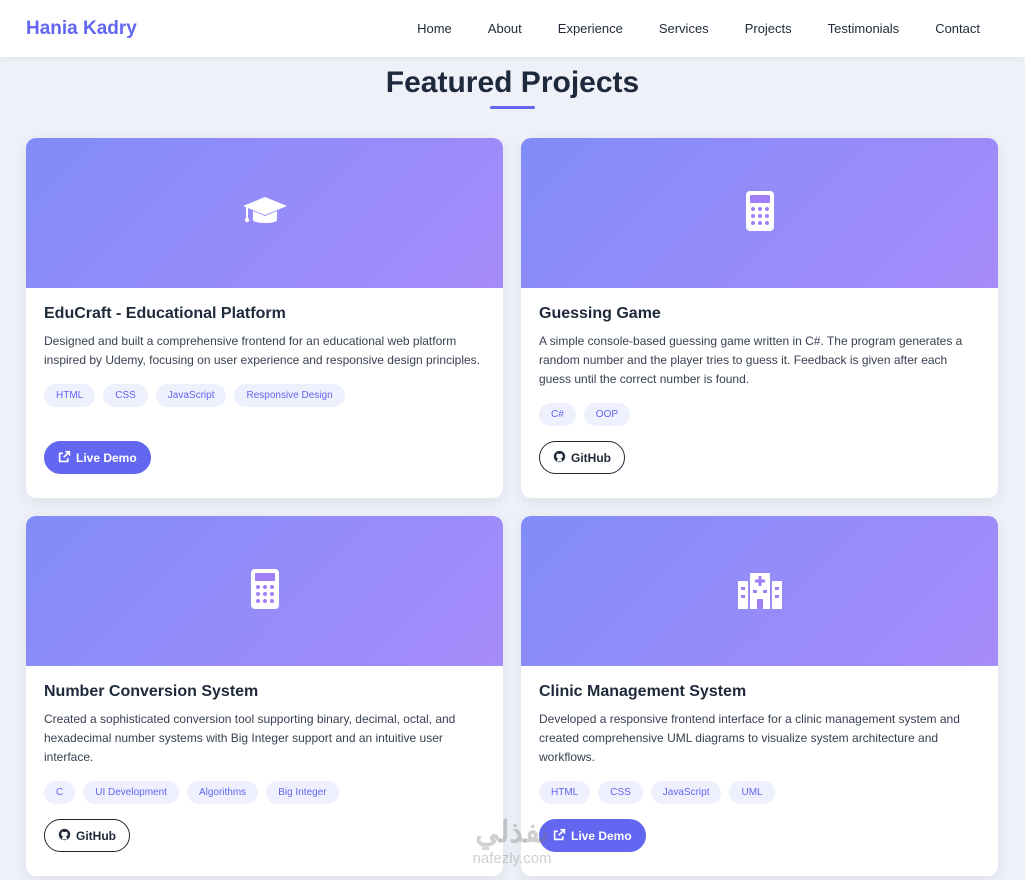 The height and width of the screenshot is (880, 1025). I want to click on project-title: Clinic Management System, so click(643, 691).